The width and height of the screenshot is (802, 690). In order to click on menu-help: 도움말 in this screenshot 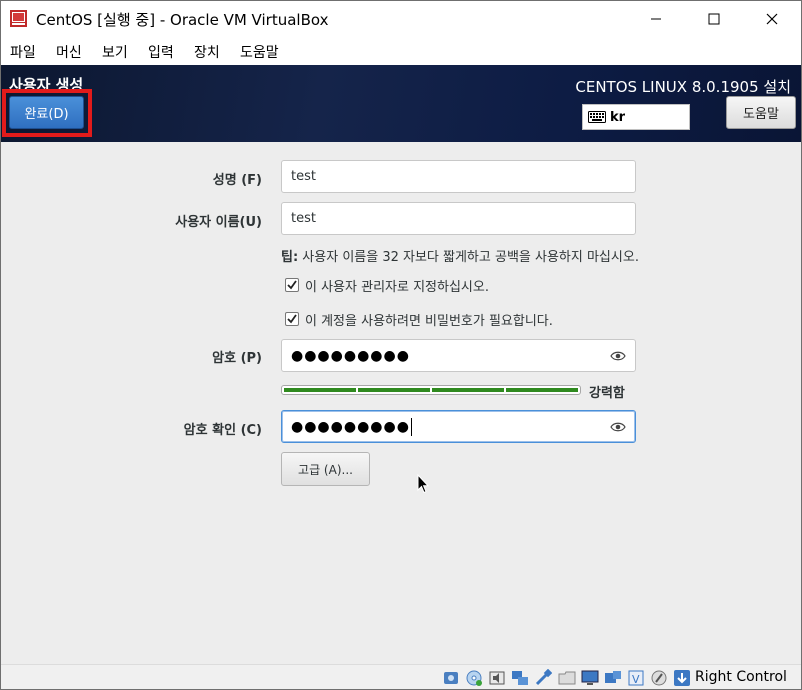, I will do `click(259, 52)`.